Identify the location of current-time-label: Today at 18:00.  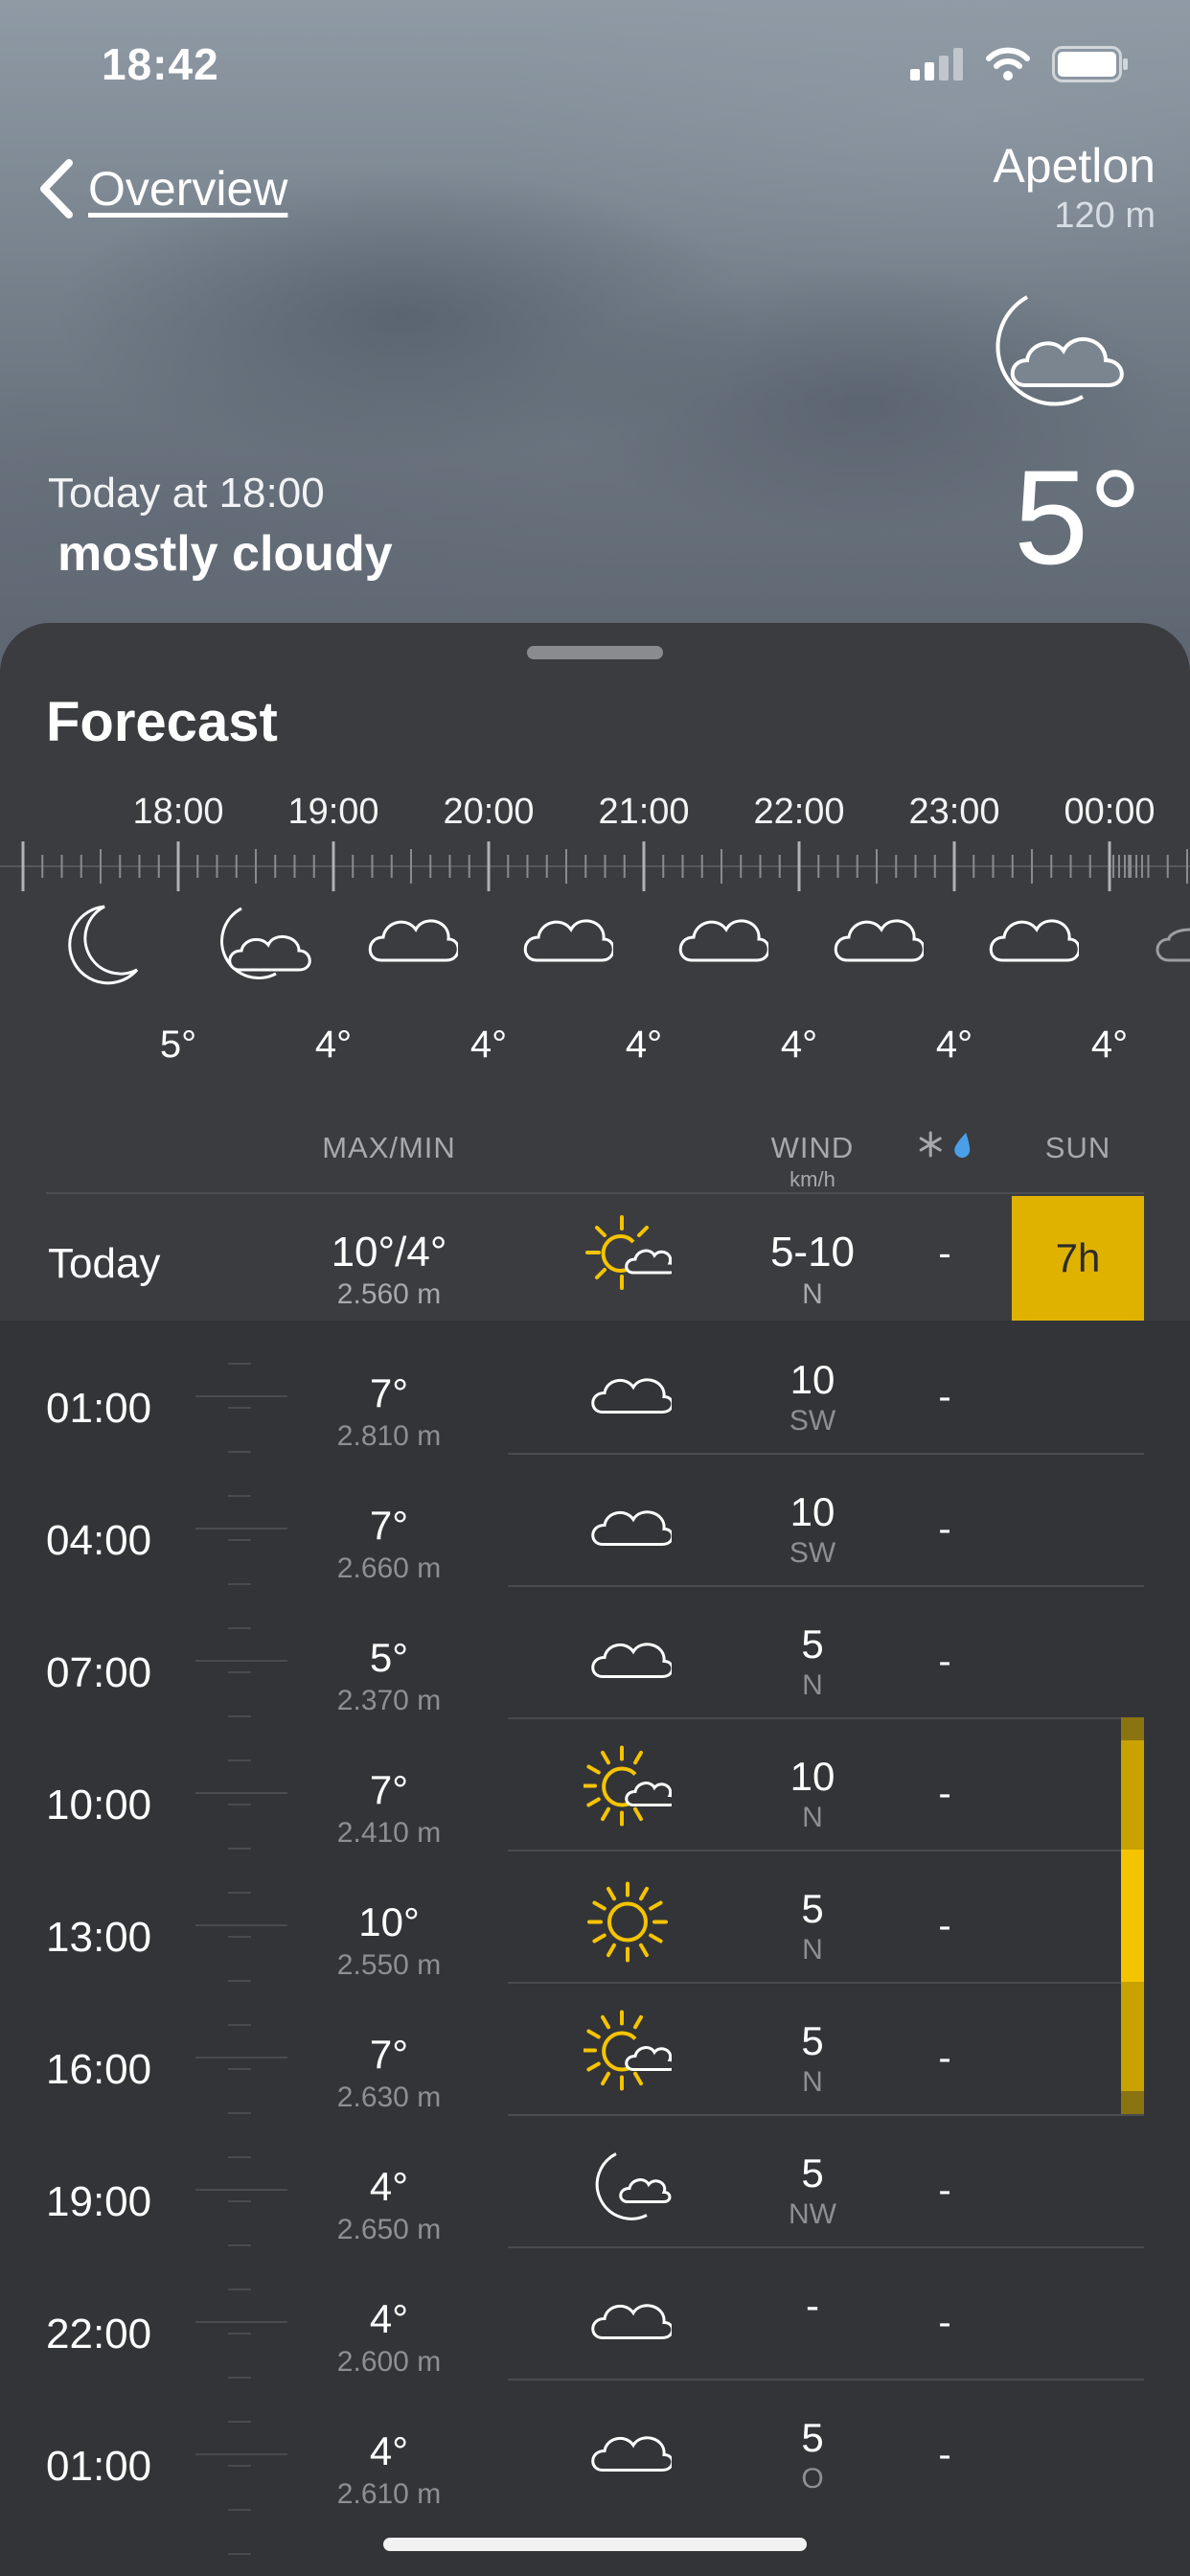
(187, 493).